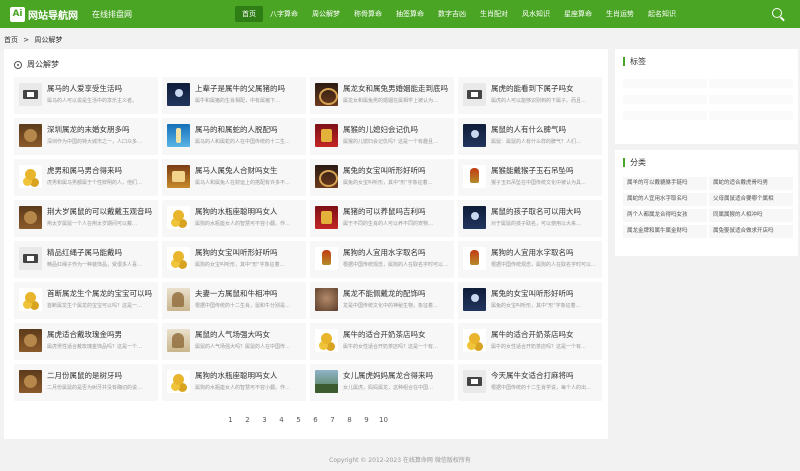 The height and width of the screenshot is (471, 800). I want to click on category-link: 属蛇的适合戴虎骨吗男, so click(751, 183).